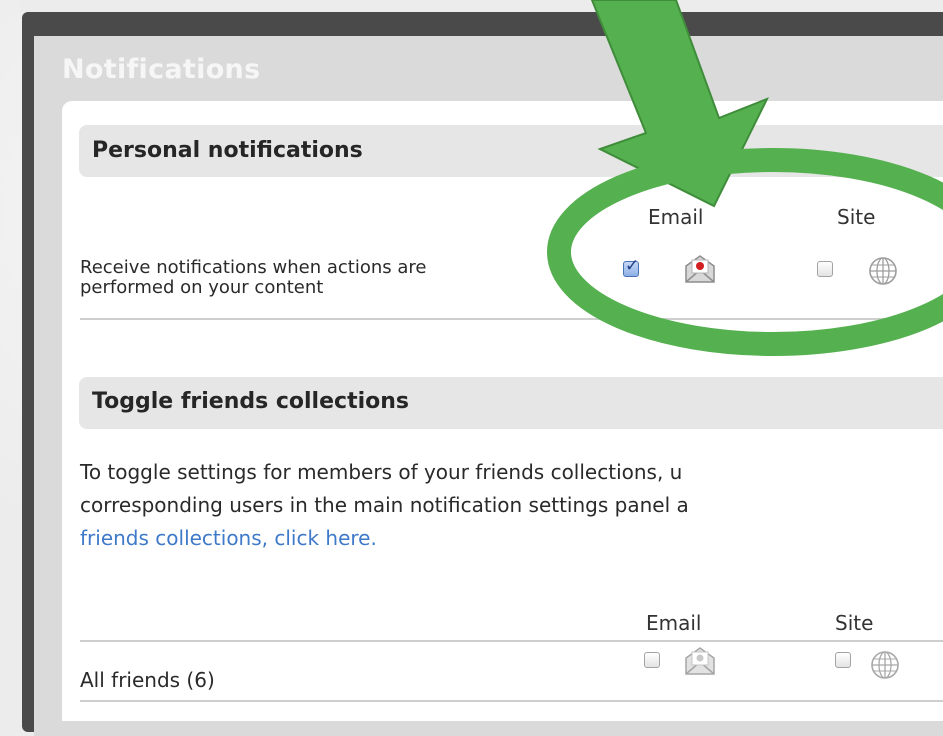 This screenshot has height=736, width=943. I want to click on highlight-ellipse, so click(745, 252).